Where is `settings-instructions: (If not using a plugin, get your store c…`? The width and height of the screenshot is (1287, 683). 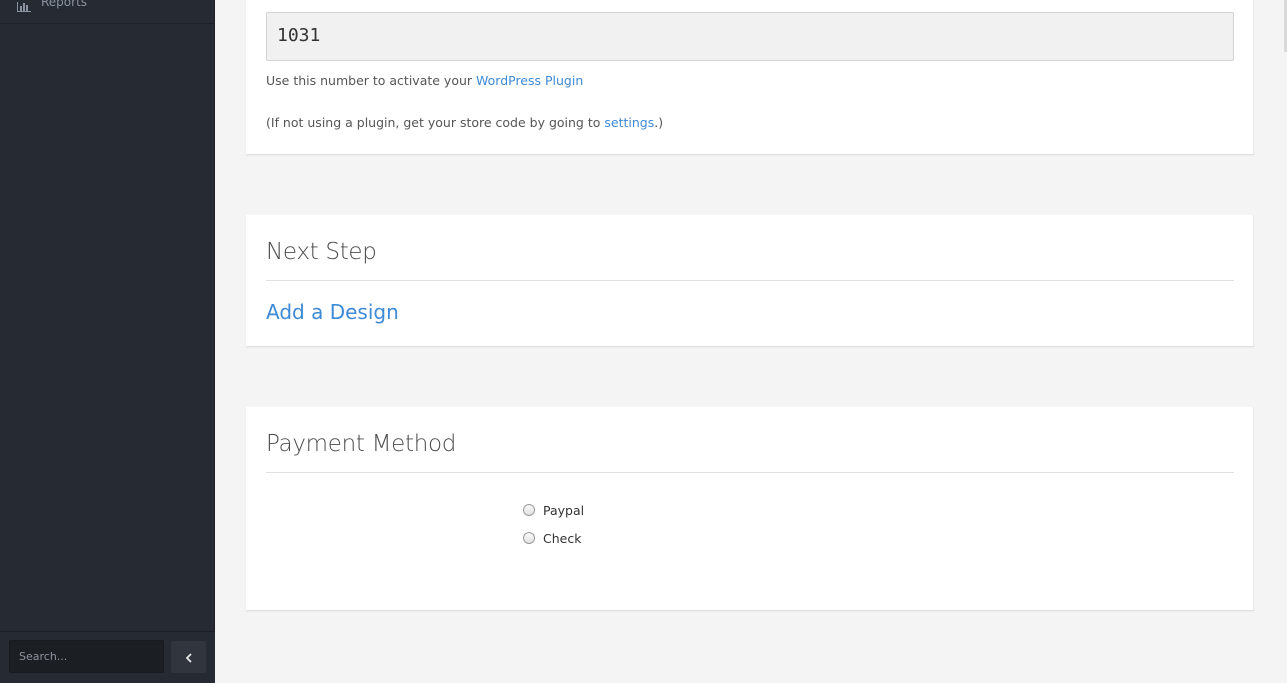
settings-instructions: (If not using a plugin, get your store c… is located at coordinates (464, 122).